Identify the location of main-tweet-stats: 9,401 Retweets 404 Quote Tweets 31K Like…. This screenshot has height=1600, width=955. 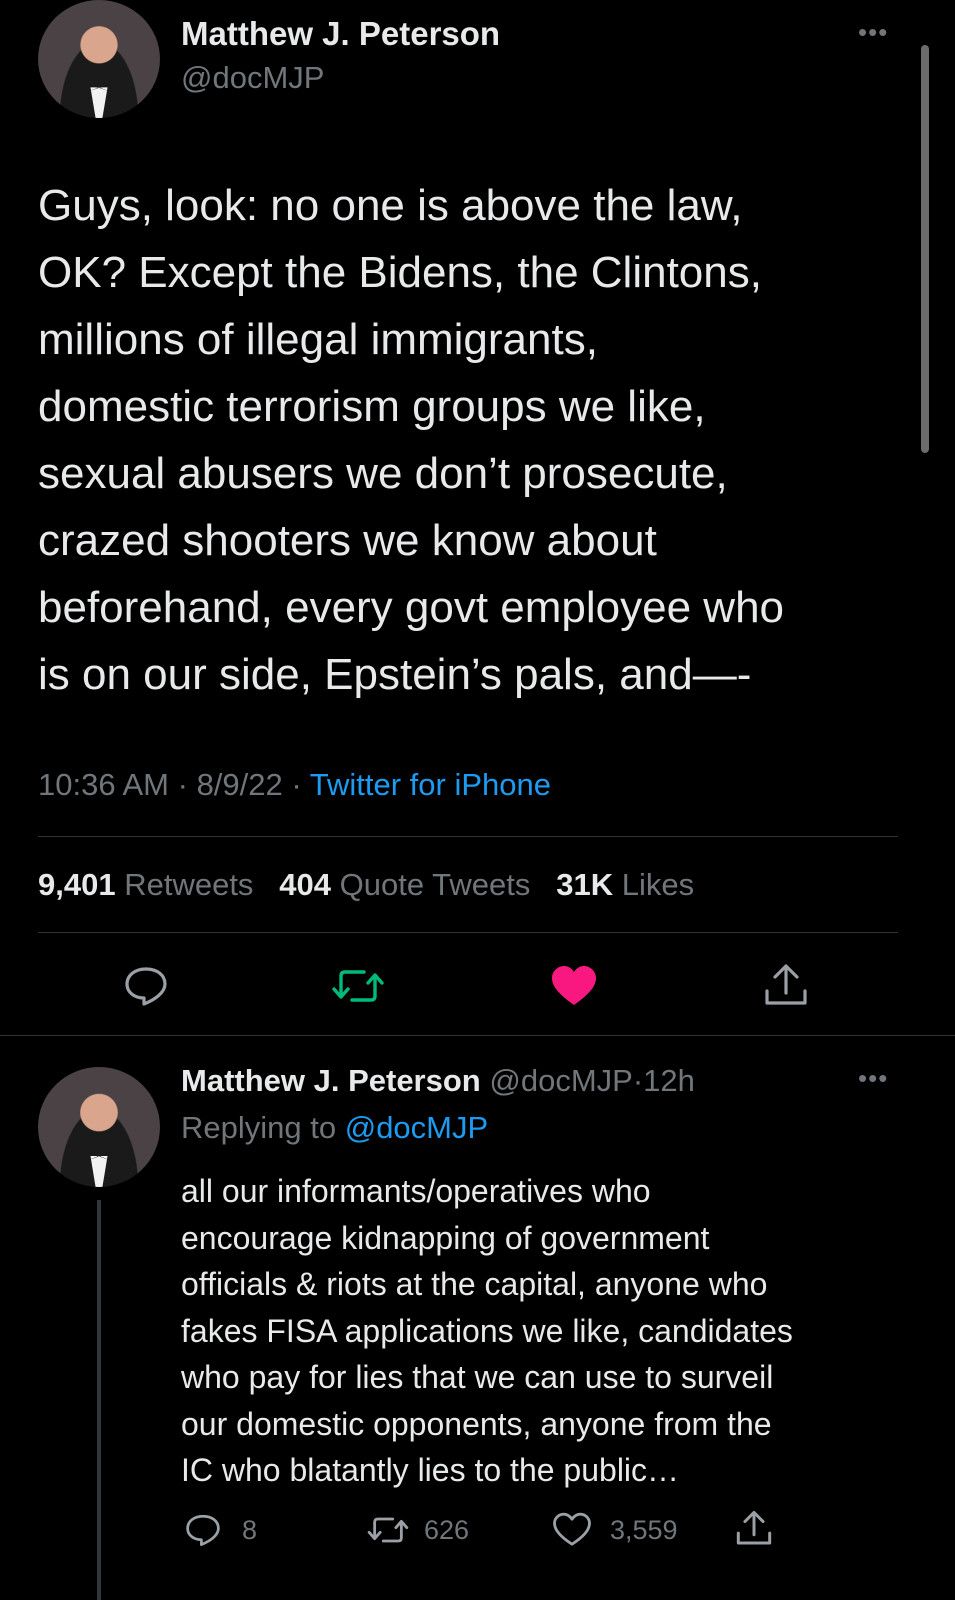
(366, 885).